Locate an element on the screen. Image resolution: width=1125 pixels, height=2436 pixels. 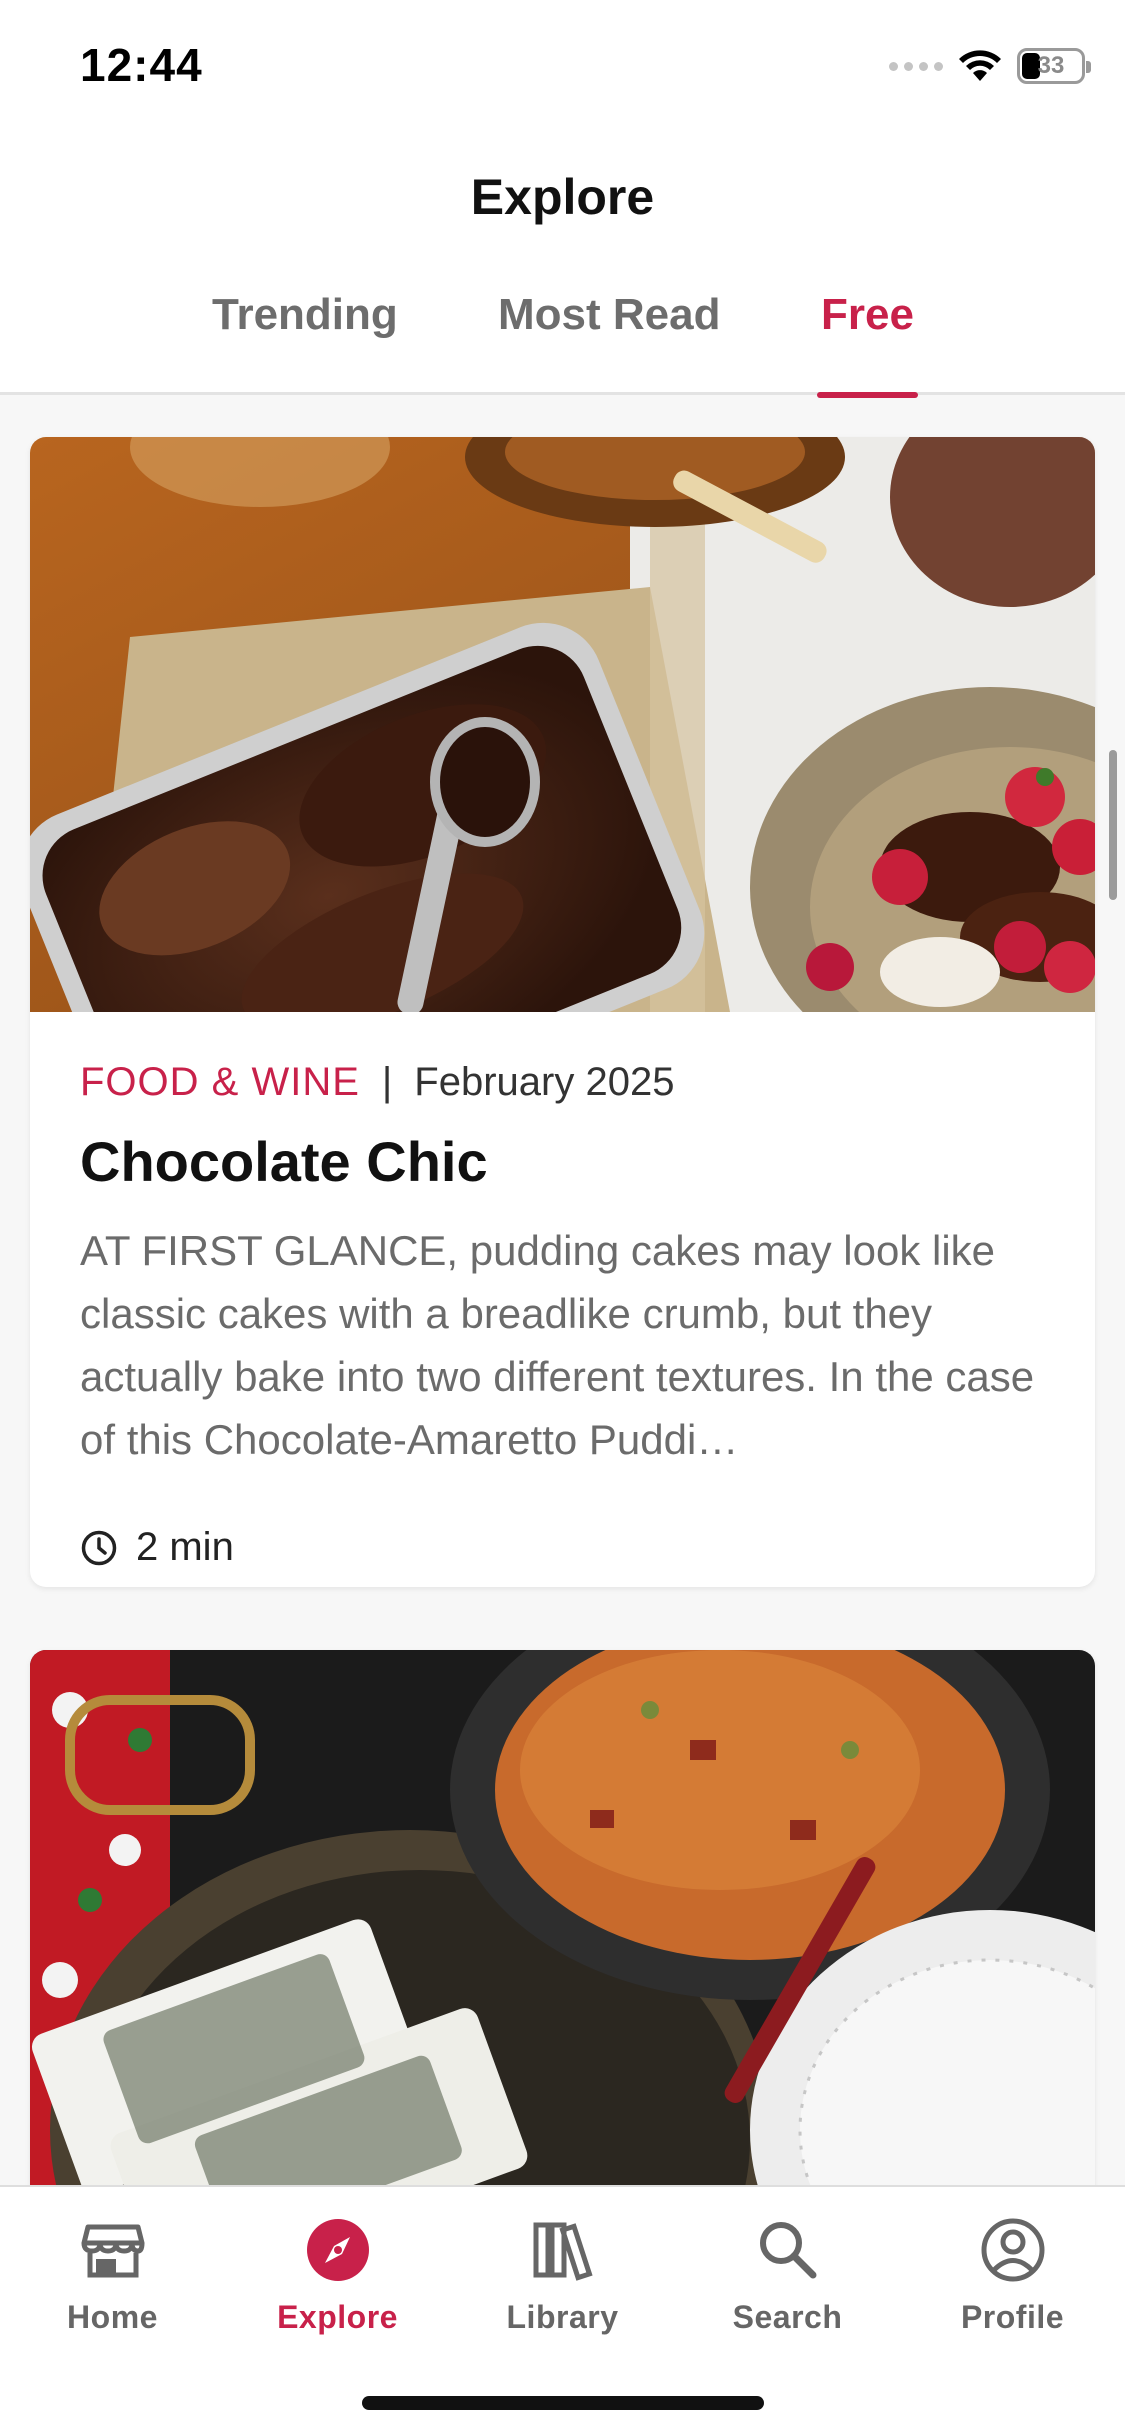
nav-search: Search is located at coordinates (787, 2275).